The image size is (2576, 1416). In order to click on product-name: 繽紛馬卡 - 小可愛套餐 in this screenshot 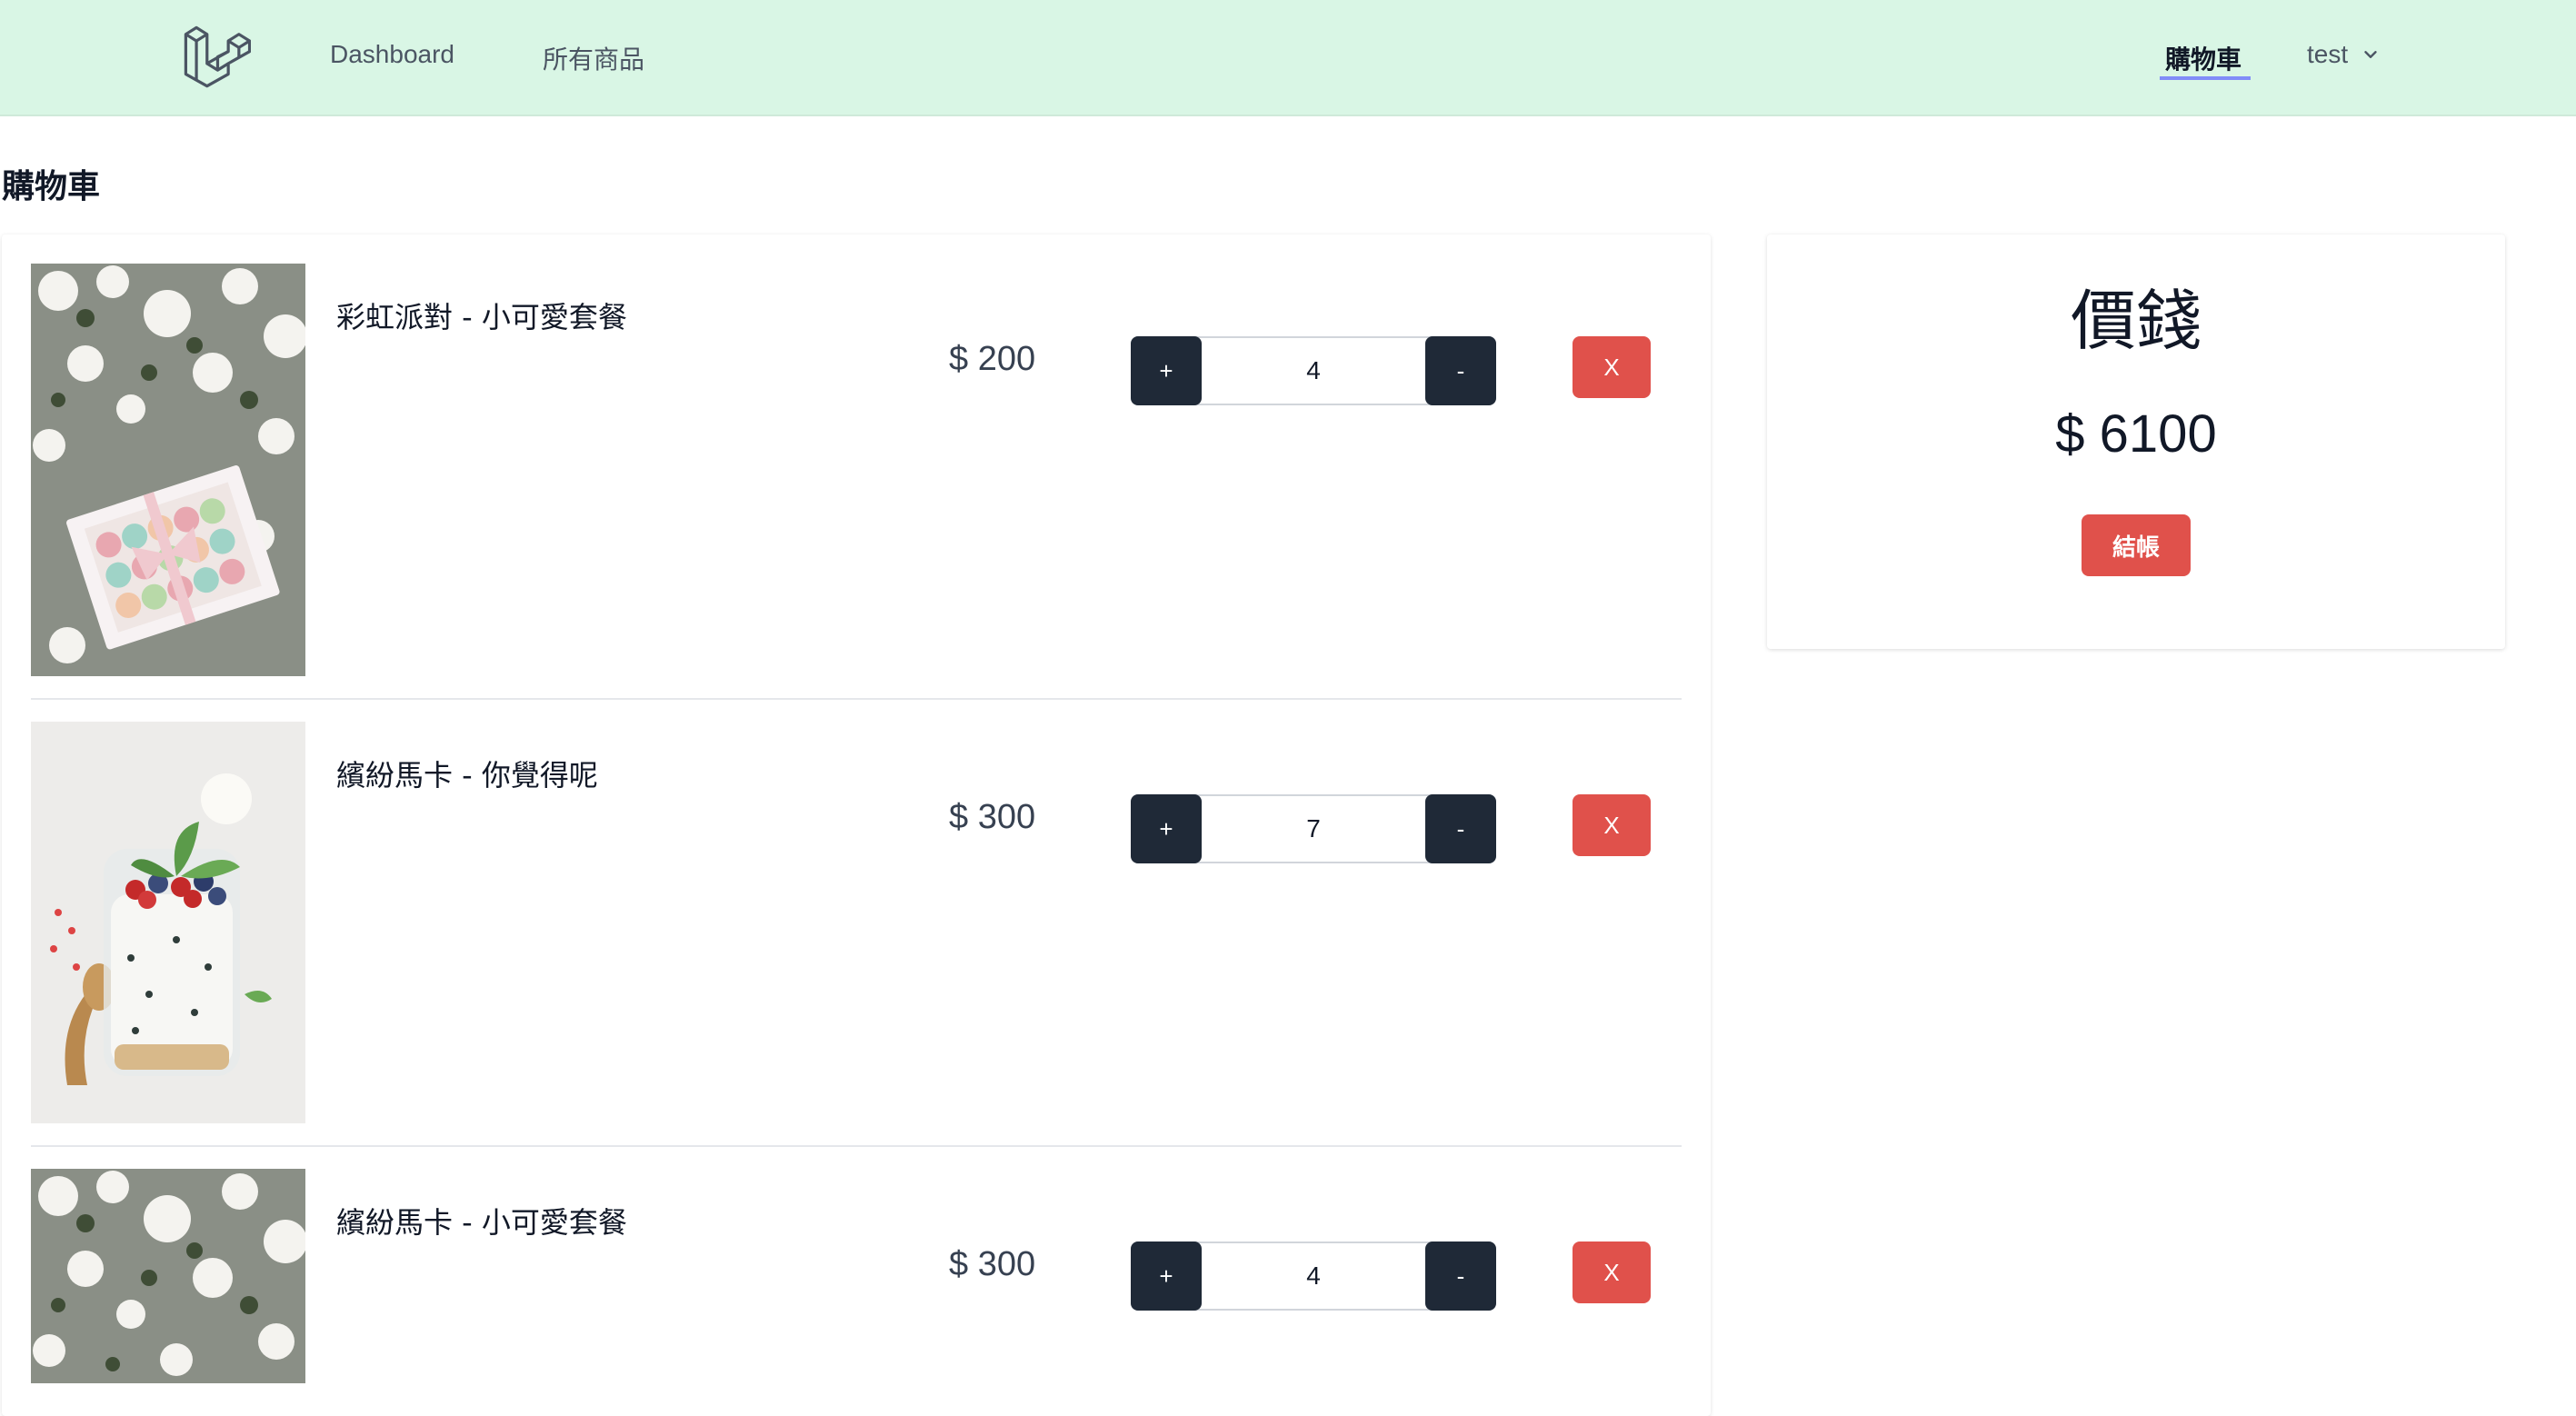, I will do `click(481, 1223)`.